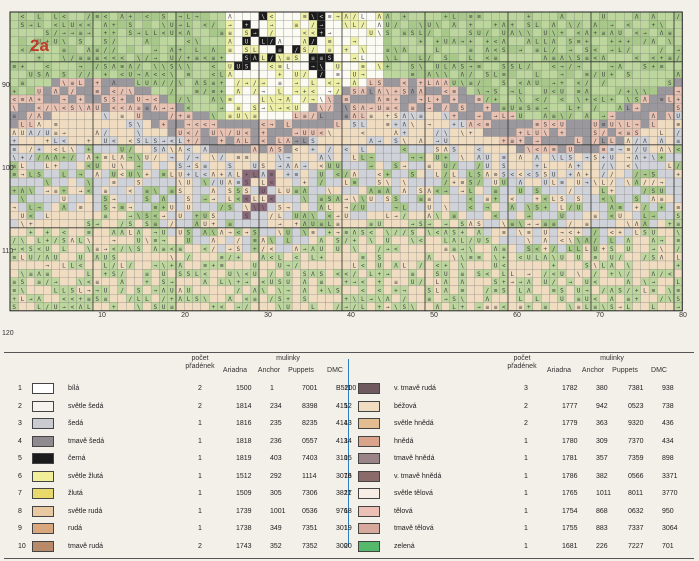  What do you see at coordinates (200, 406) in the screenshot?
I see `skein-count: 2` at bounding box center [200, 406].